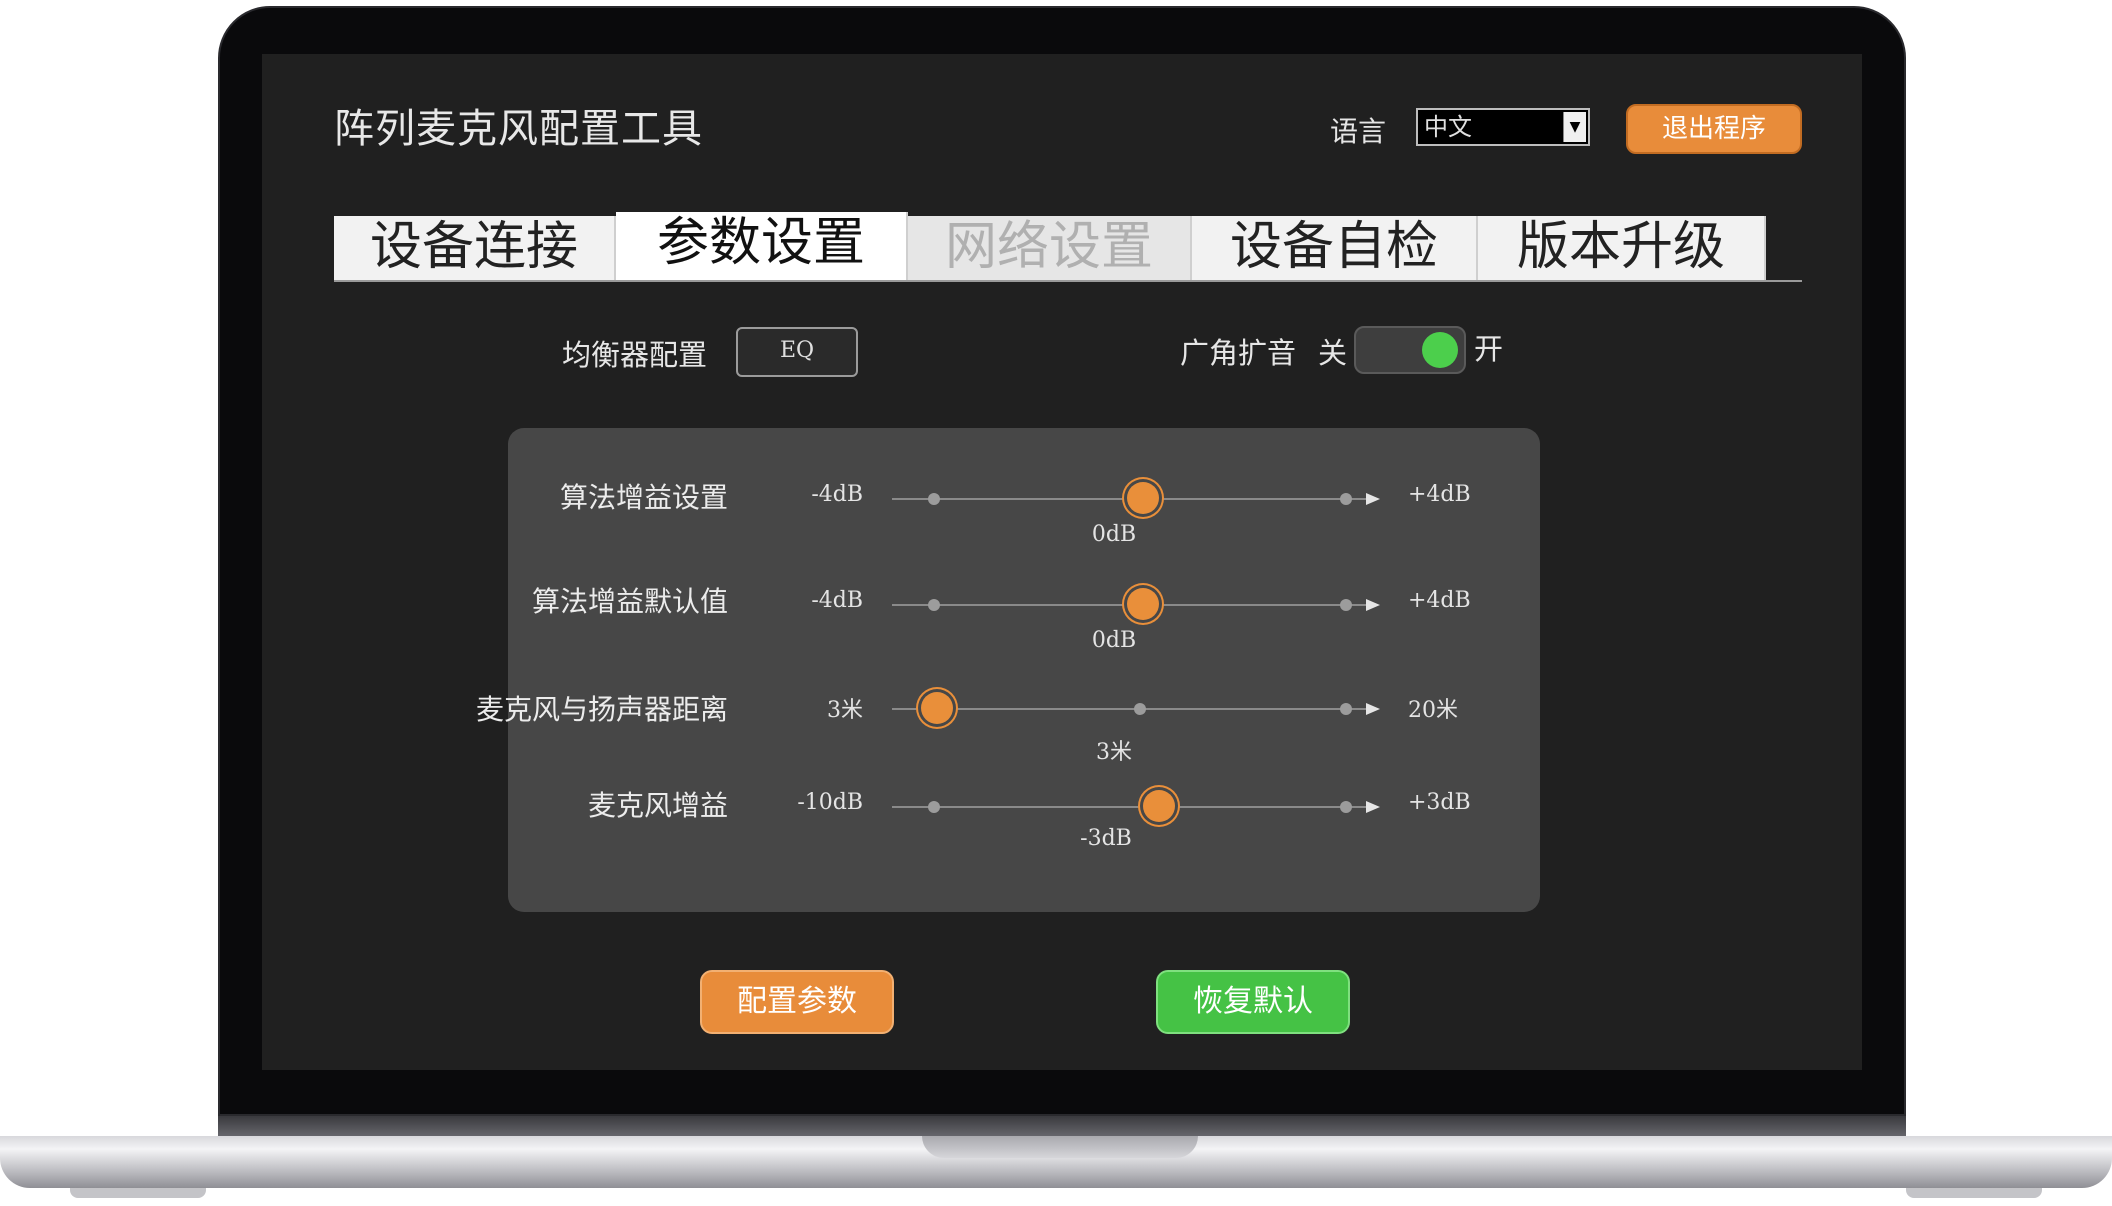  I want to click on laptop-notch, so click(1060, 1147).